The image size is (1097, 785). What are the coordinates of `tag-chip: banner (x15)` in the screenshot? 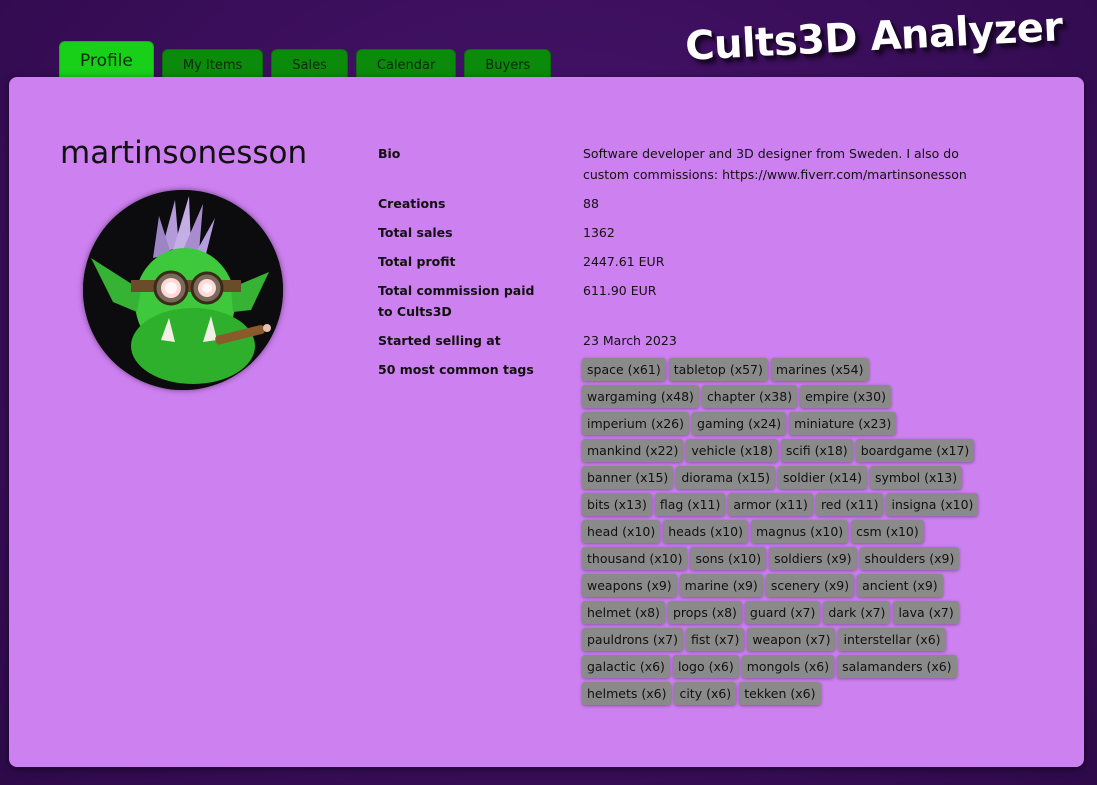 It's located at (628, 477).